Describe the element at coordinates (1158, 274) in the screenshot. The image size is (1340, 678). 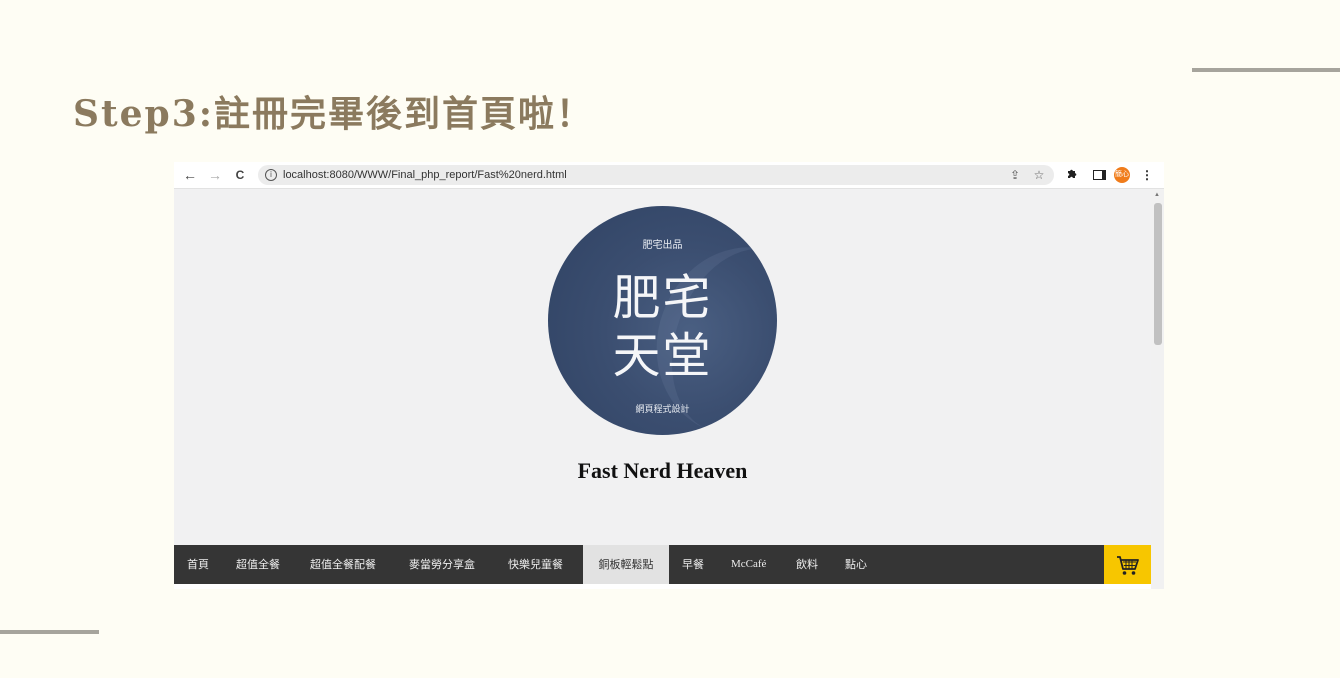
I see `scroll-thumb` at that location.